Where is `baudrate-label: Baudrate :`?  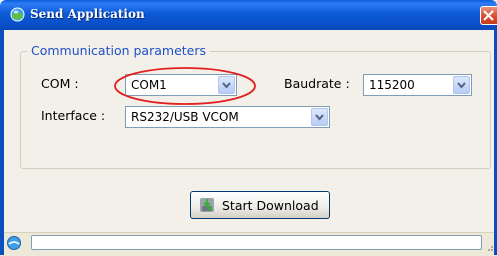
baudrate-label: Baudrate : is located at coordinates (317, 83).